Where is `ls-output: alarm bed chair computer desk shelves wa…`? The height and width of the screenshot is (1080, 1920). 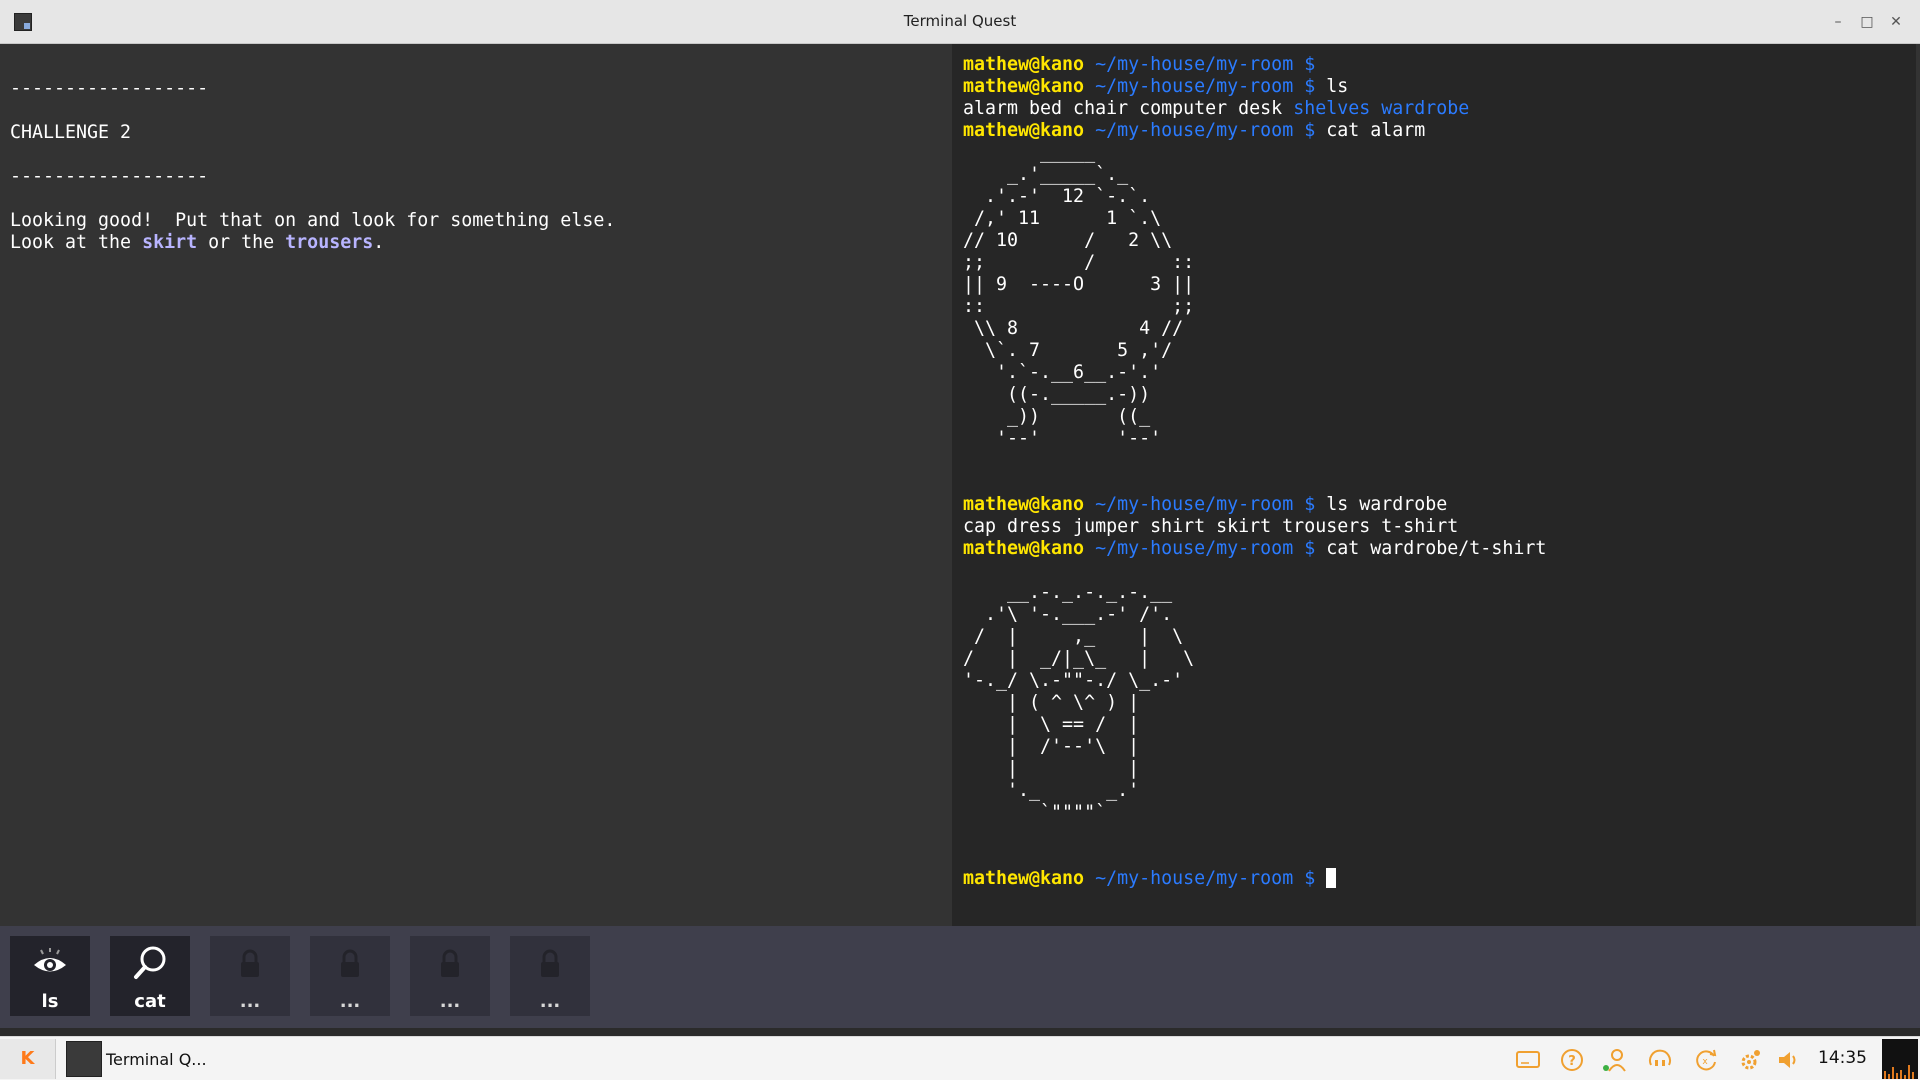 ls-output: alarm bed chair computer desk shelves wa… is located at coordinates (1216, 108).